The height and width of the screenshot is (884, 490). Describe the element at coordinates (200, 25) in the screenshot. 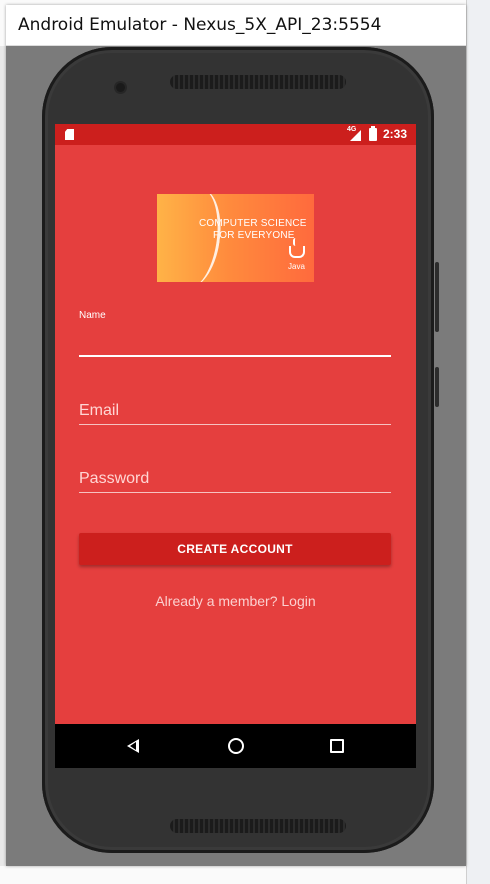

I see `window-title: Android Emulator - Nexus_5X_API_23:5554` at that location.